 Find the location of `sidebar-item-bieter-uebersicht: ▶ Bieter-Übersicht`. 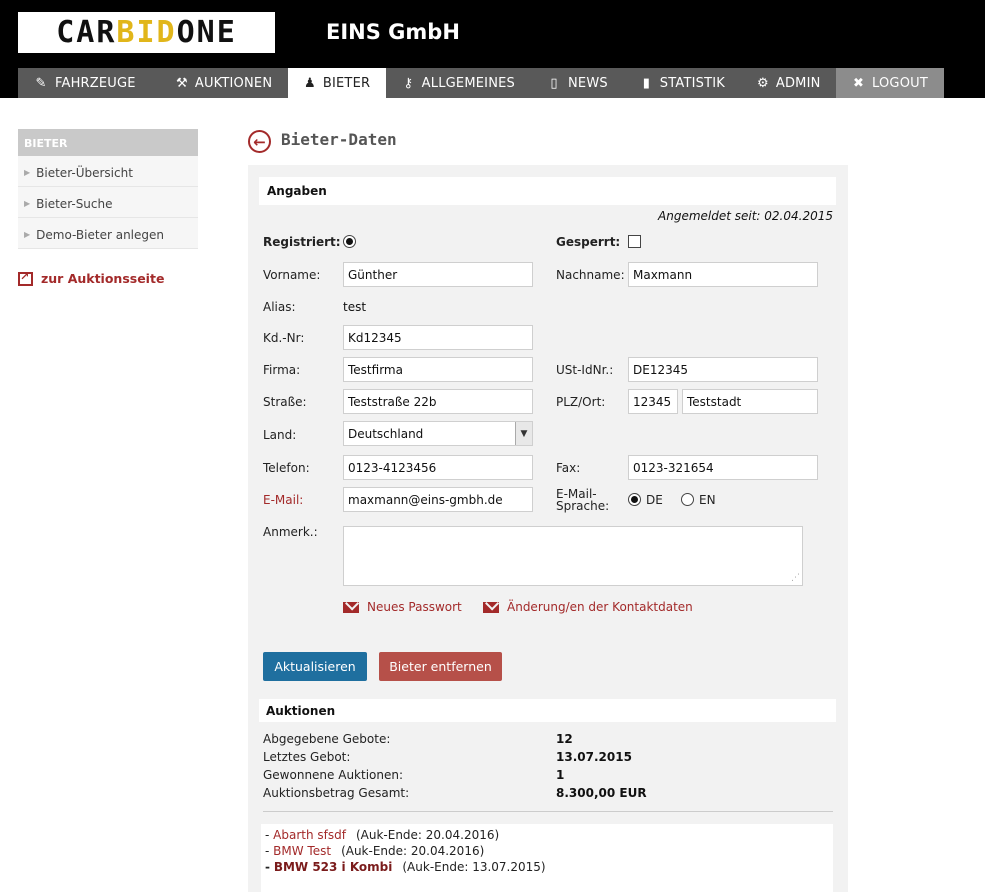

sidebar-item-bieter-uebersicht: ▶ Bieter-Übersicht is located at coordinates (108, 171).